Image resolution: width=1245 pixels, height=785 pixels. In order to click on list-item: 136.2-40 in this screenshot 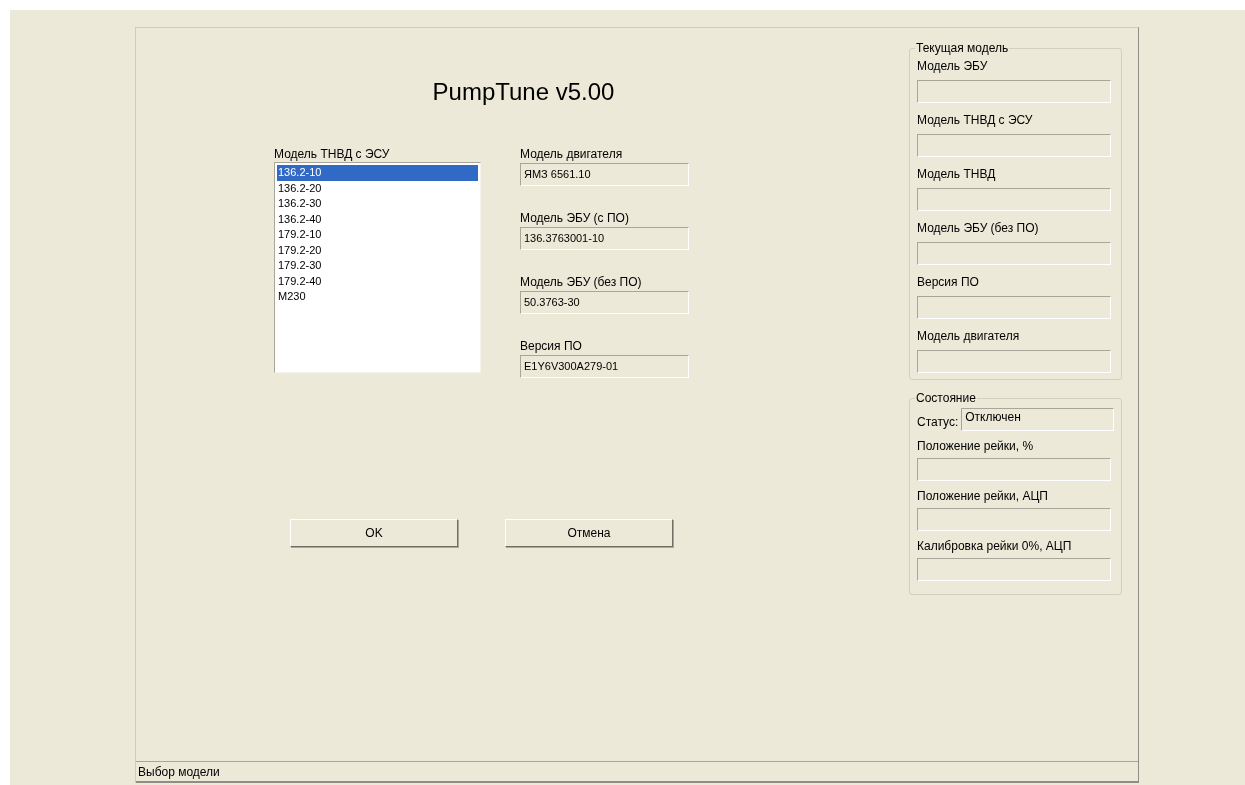, I will do `click(377, 219)`.